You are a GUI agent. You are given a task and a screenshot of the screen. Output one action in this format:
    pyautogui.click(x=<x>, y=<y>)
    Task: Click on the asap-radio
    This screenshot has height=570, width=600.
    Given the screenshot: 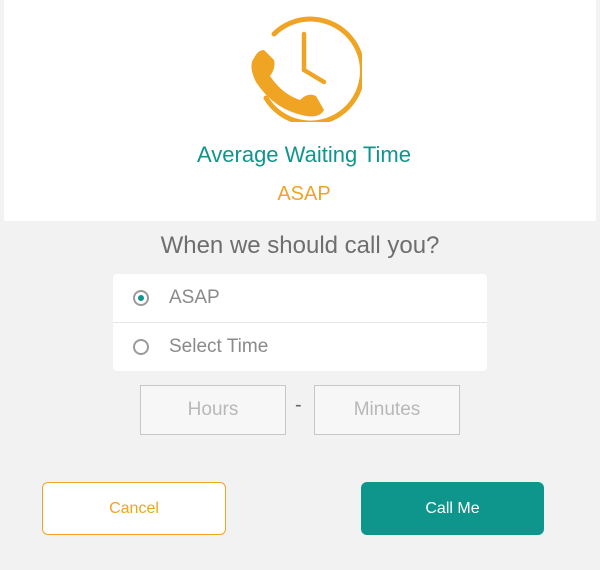 What is the action you would take?
    pyautogui.click(x=141, y=298)
    